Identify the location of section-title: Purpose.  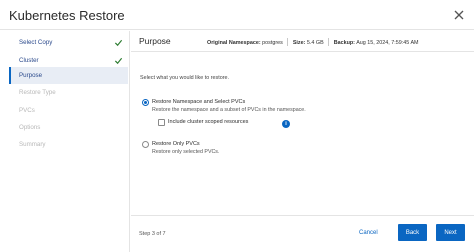
(155, 41).